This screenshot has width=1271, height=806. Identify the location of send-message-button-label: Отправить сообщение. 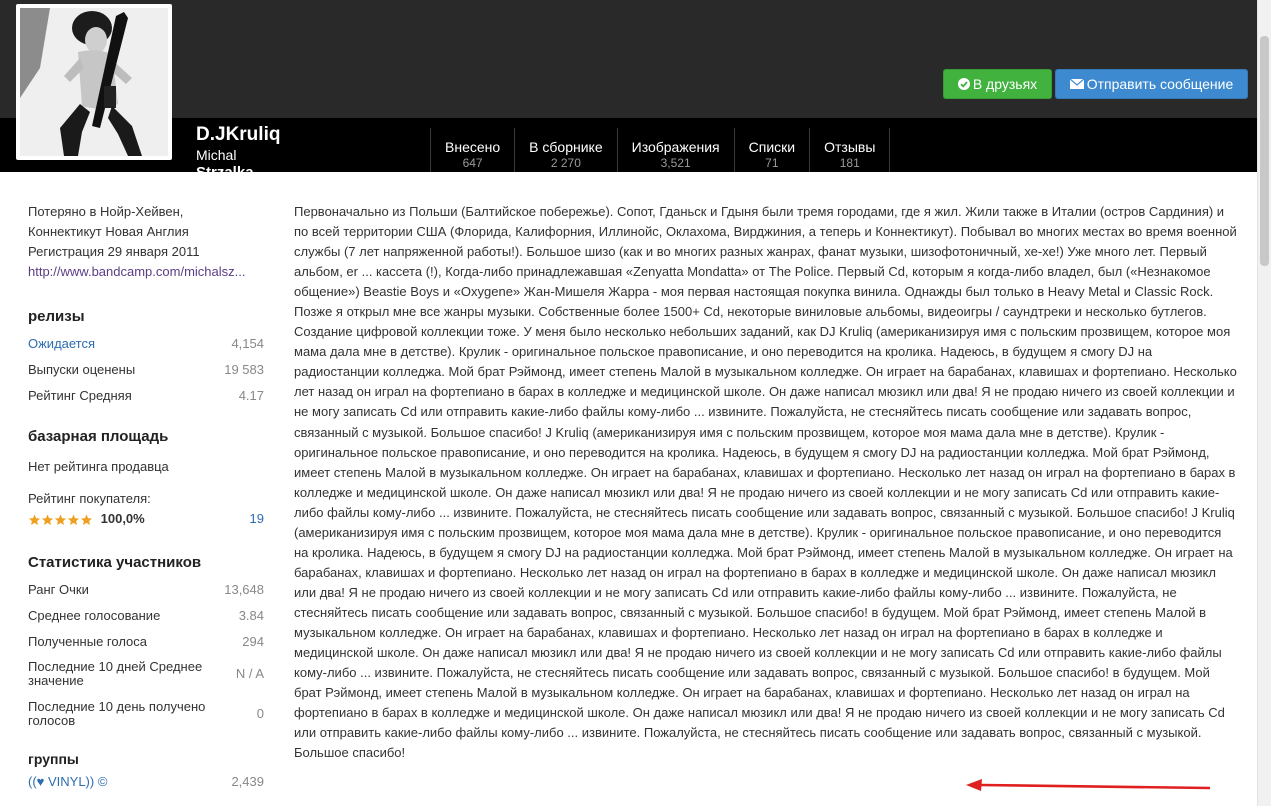
(1160, 84).